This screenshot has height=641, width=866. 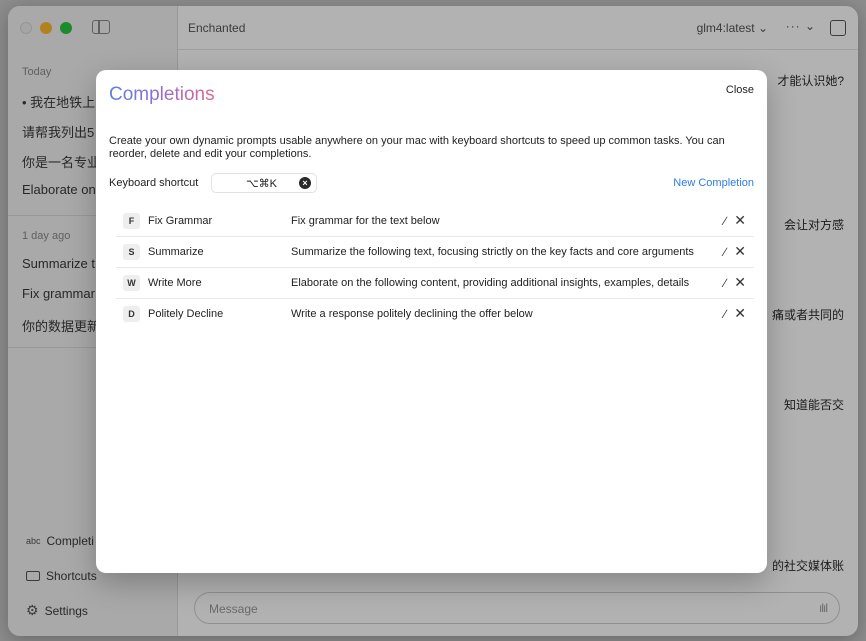 What do you see at coordinates (180, 221) in the screenshot?
I see `completion-name: Fix Grammar` at bounding box center [180, 221].